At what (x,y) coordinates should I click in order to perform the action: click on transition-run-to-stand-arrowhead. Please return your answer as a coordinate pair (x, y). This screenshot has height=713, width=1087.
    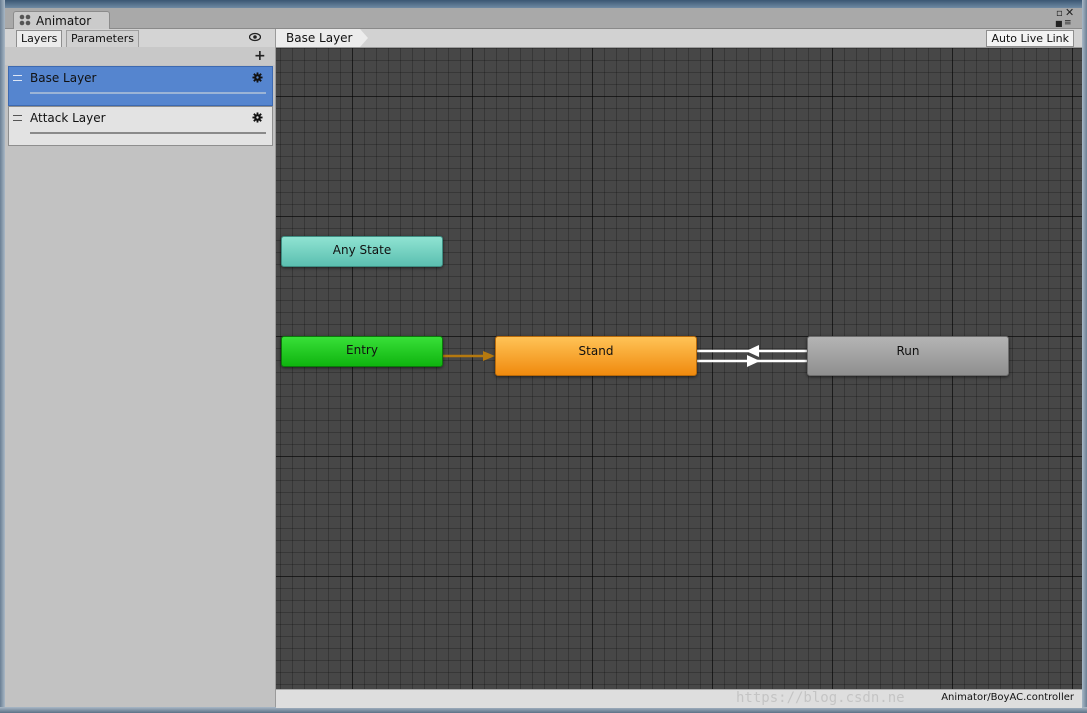
    Looking at the image, I should click on (752, 351).